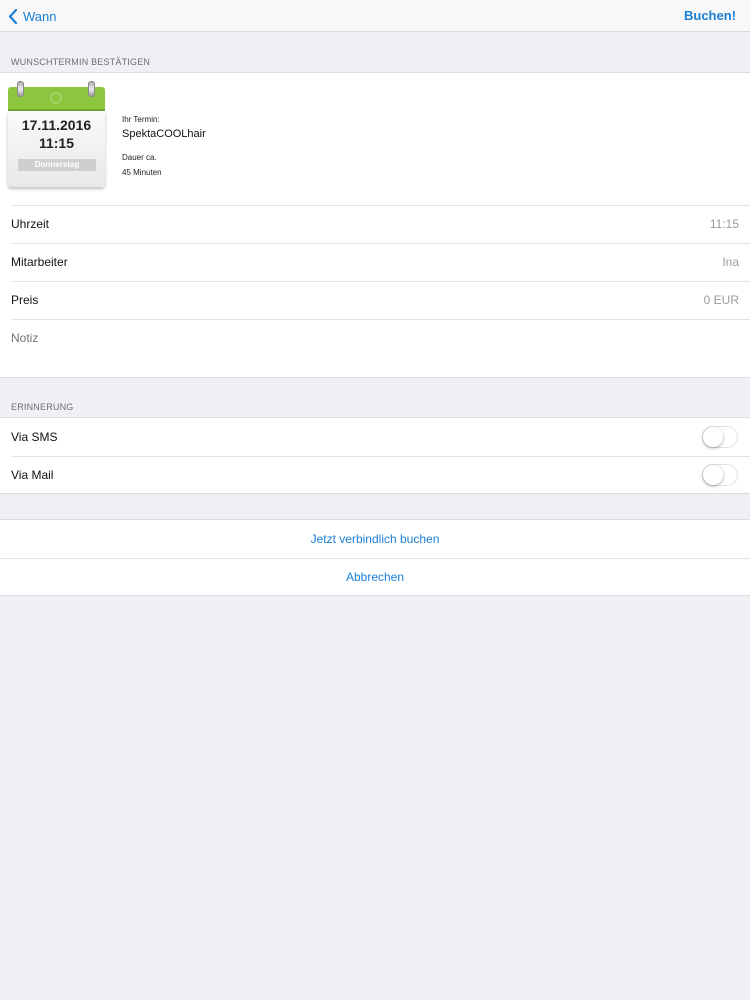  What do you see at coordinates (375, 16) in the screenshot?
I see `navigation-bar: Wann Buchen!` at bounding box center [375, 16].